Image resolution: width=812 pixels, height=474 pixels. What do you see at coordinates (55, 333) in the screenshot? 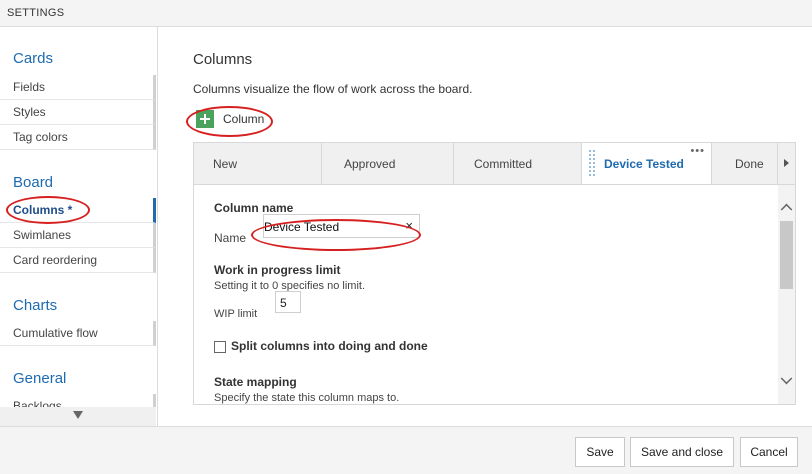
I see `sidebar-item-label: Cumulative flow` at bounding box center [55, 333].